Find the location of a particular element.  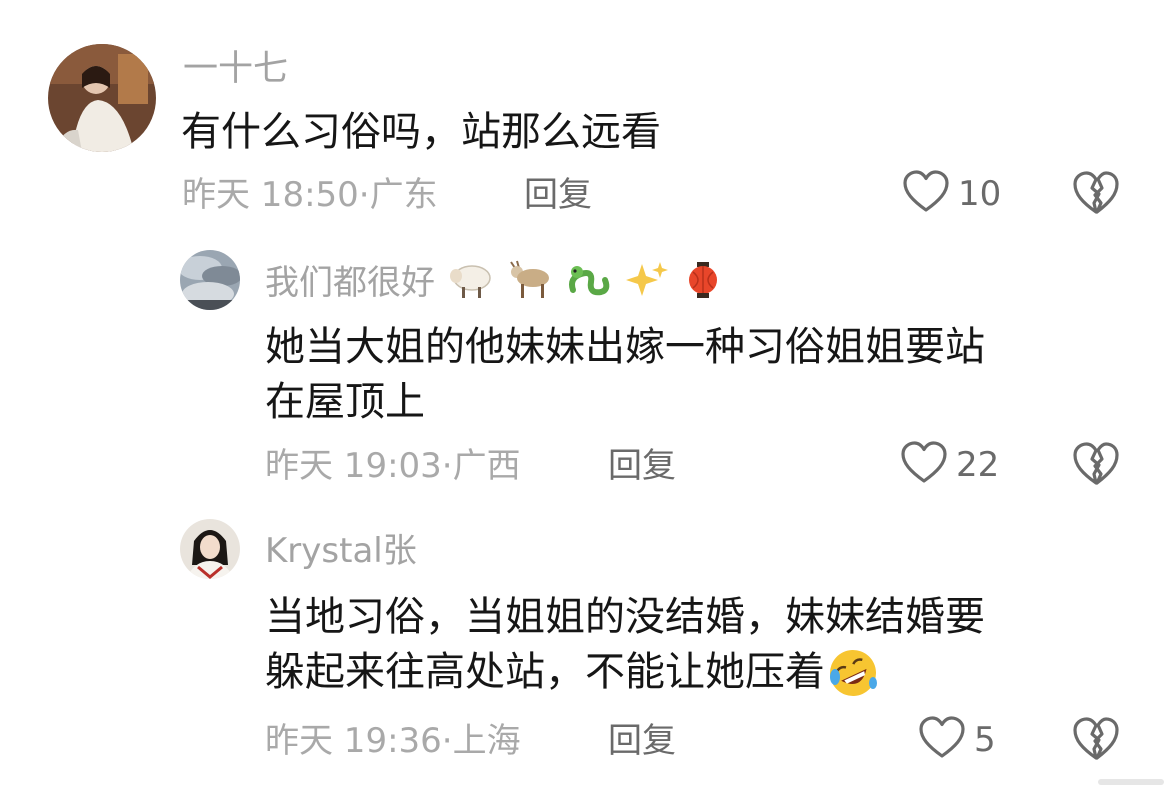

like-count: 22 is located at coordinates (978, 465).